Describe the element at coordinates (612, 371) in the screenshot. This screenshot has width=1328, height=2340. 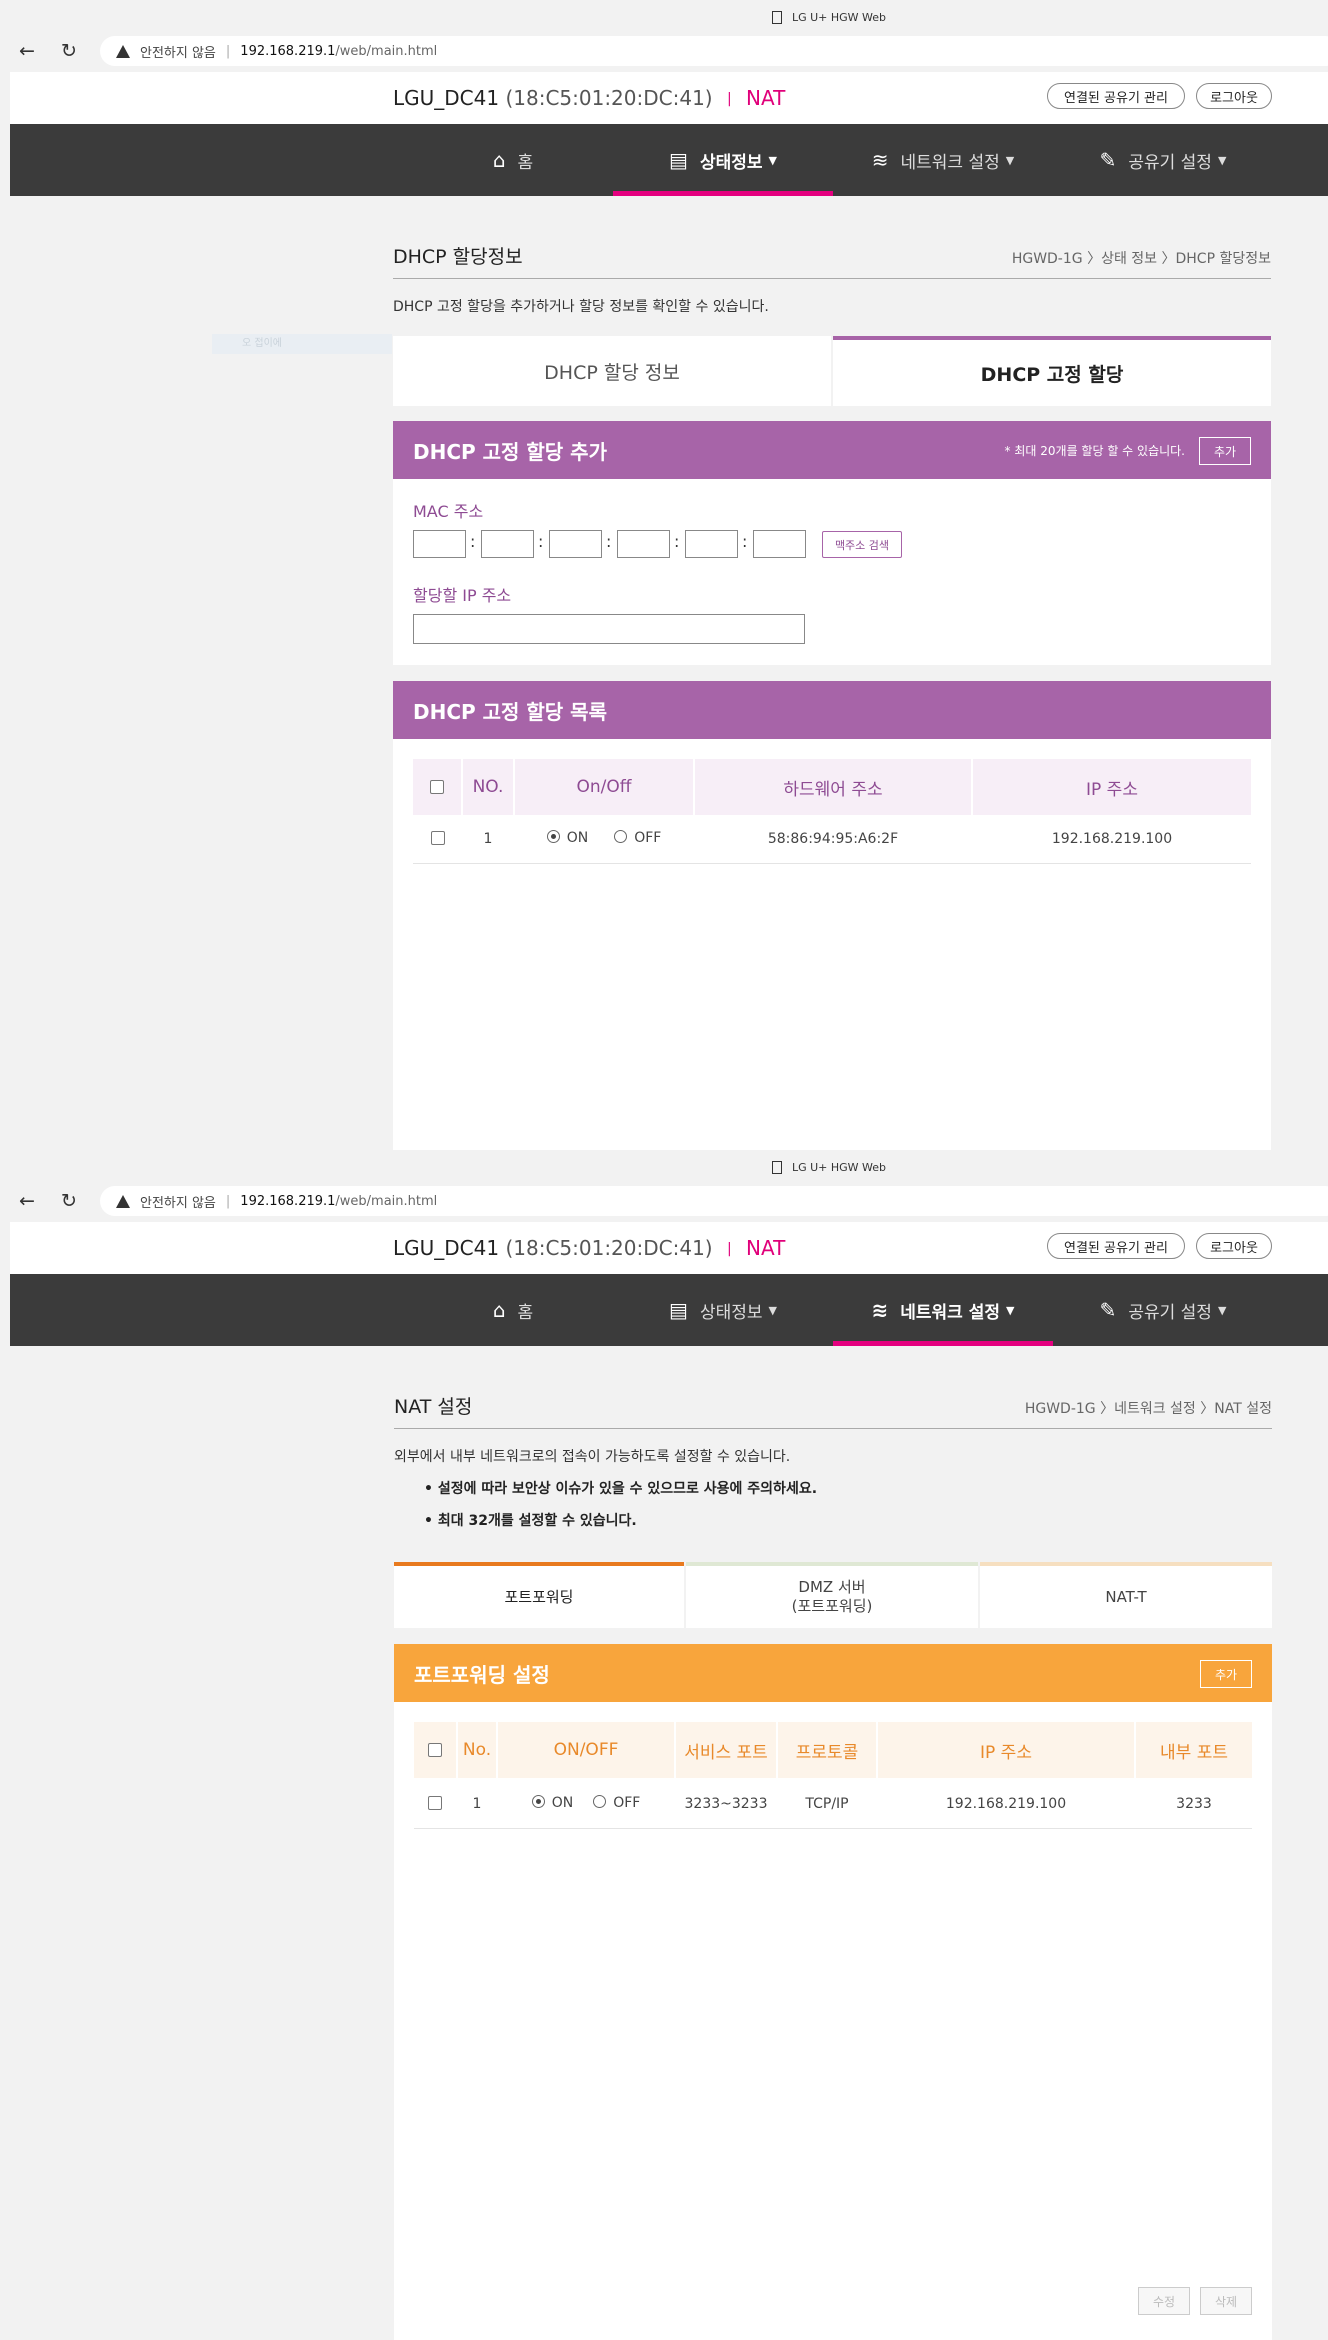
I see `tab-dhcp-info: DHCP 할당 정보` at that location.